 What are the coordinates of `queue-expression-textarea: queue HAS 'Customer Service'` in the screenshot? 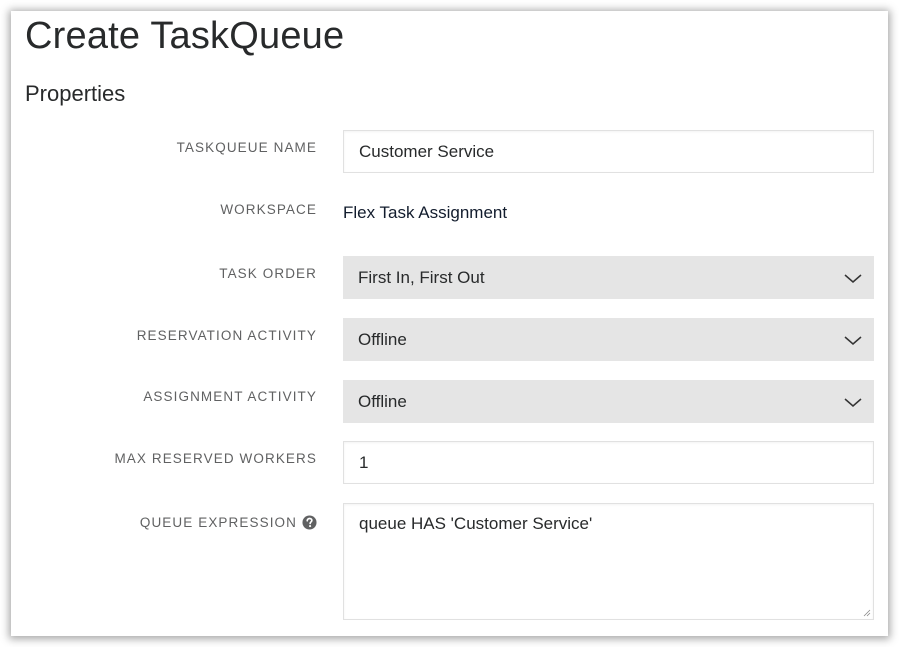 It's located at (608, 561).